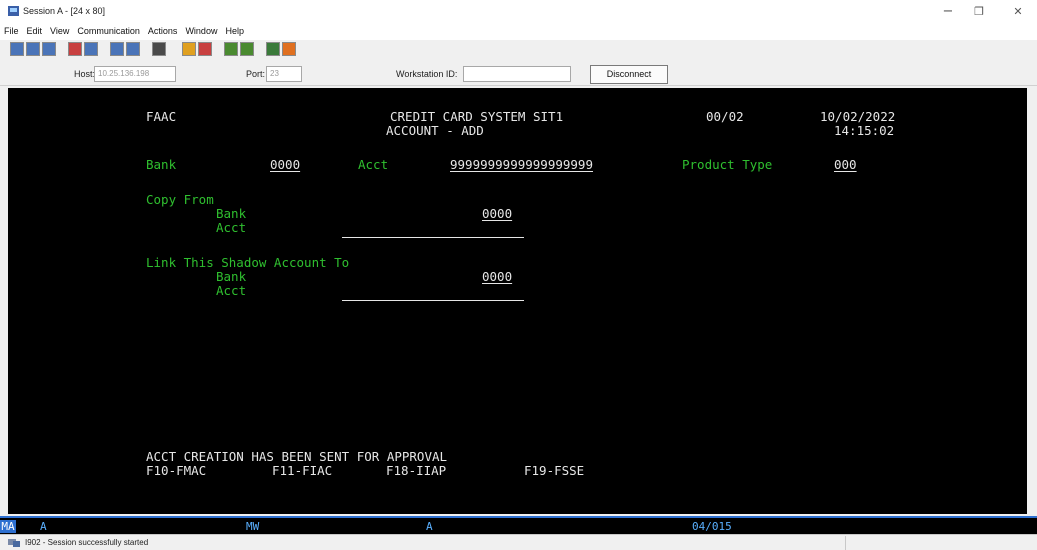  What do you see at coordinates (518, 542) in the screenshot?
I see `status-bar: I902 - Session successfully started` at bounding box center [518, 542].